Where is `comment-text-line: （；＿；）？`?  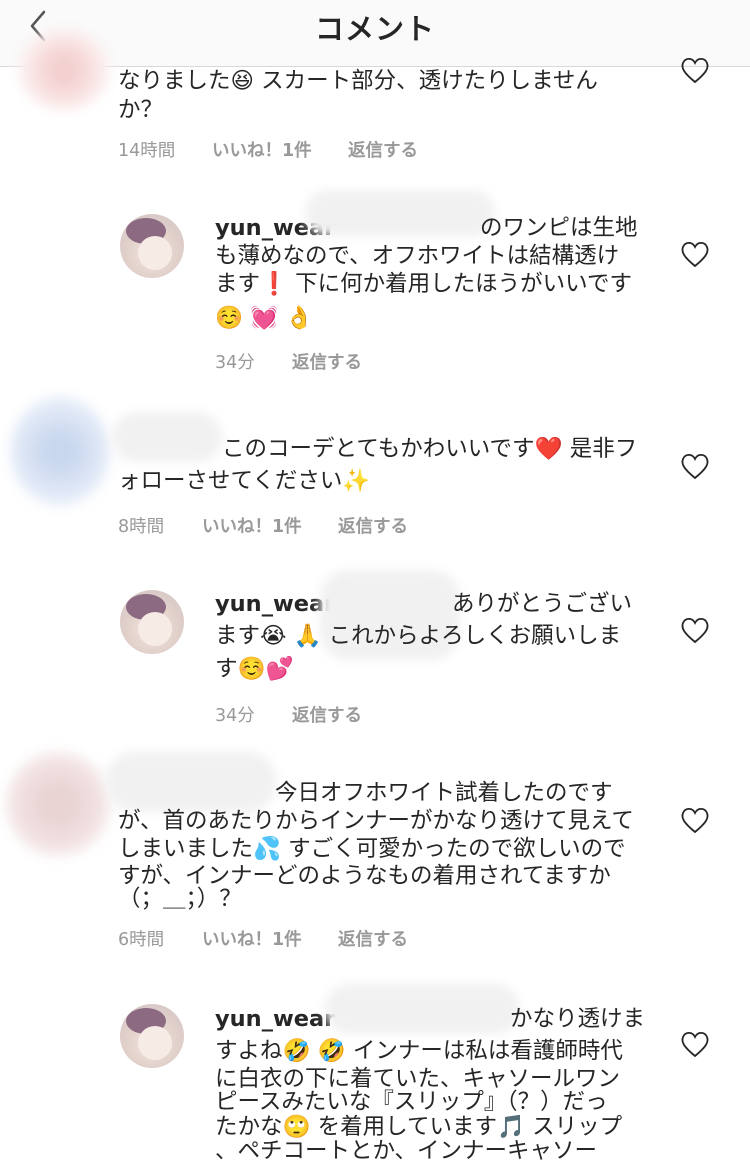
comment-text-line: （；＿；）？ is located at coordinates (180, 899).